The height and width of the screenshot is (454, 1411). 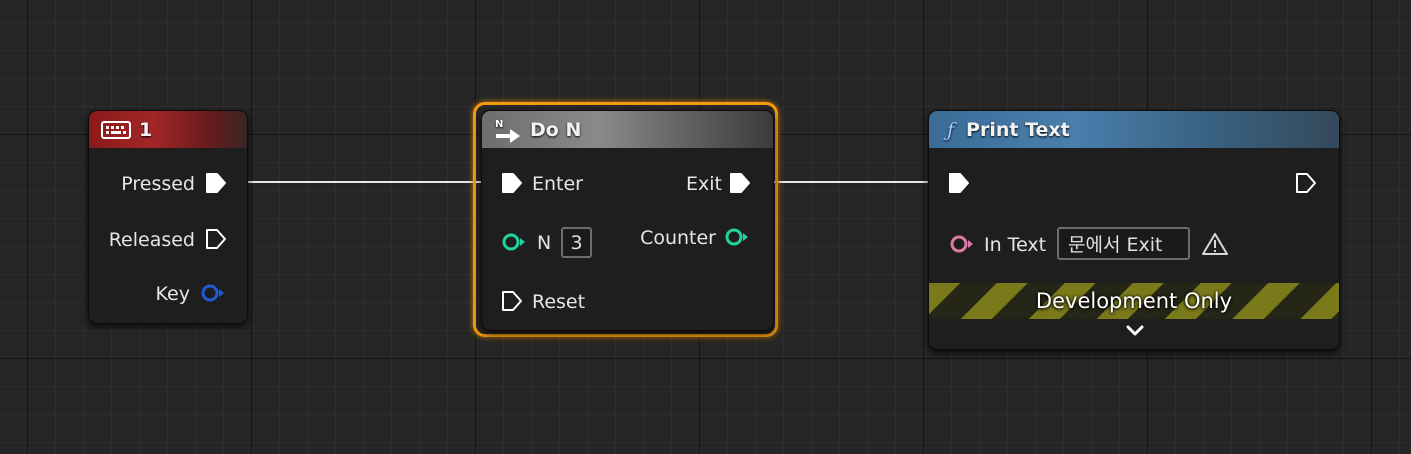 I want to click on n-pin-label: N, so click(x=544, y=243).